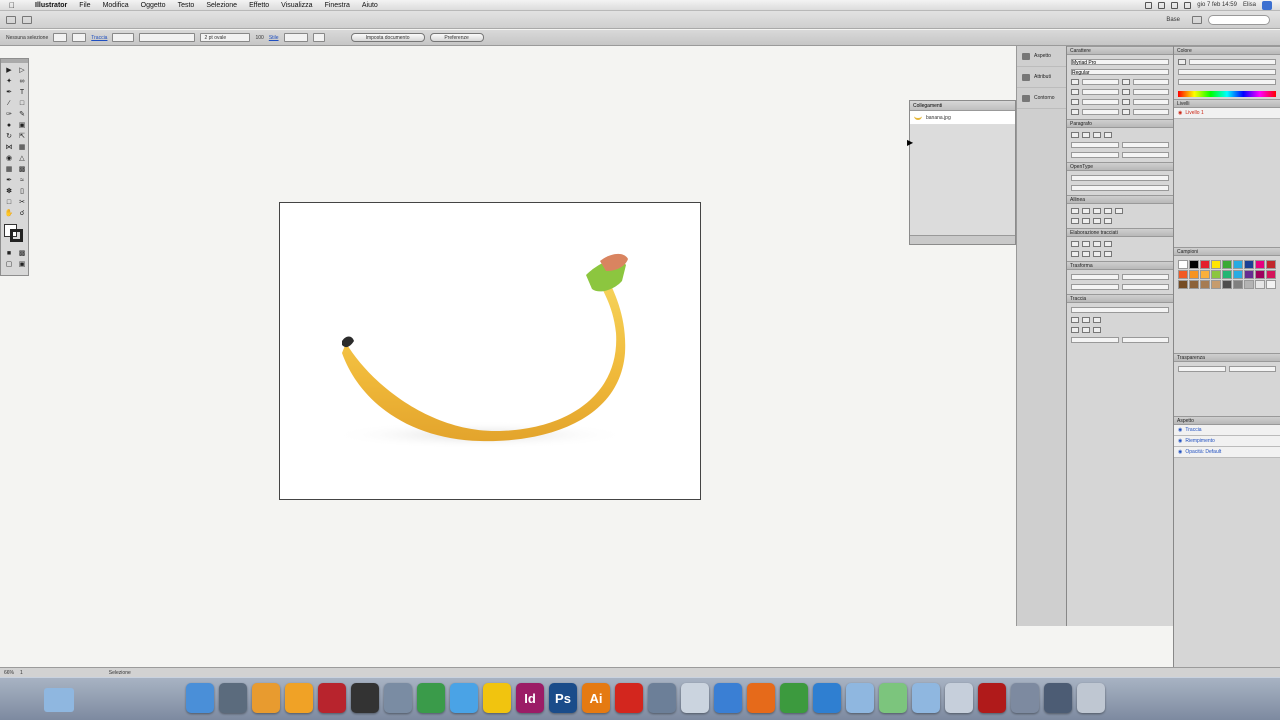 Image resolution: width=1280 pixels, height=720 pixels. What do you see at coordinates (84, 5) in the screenshot?
I see `menu-file: File` at bounding box center [84, 5].